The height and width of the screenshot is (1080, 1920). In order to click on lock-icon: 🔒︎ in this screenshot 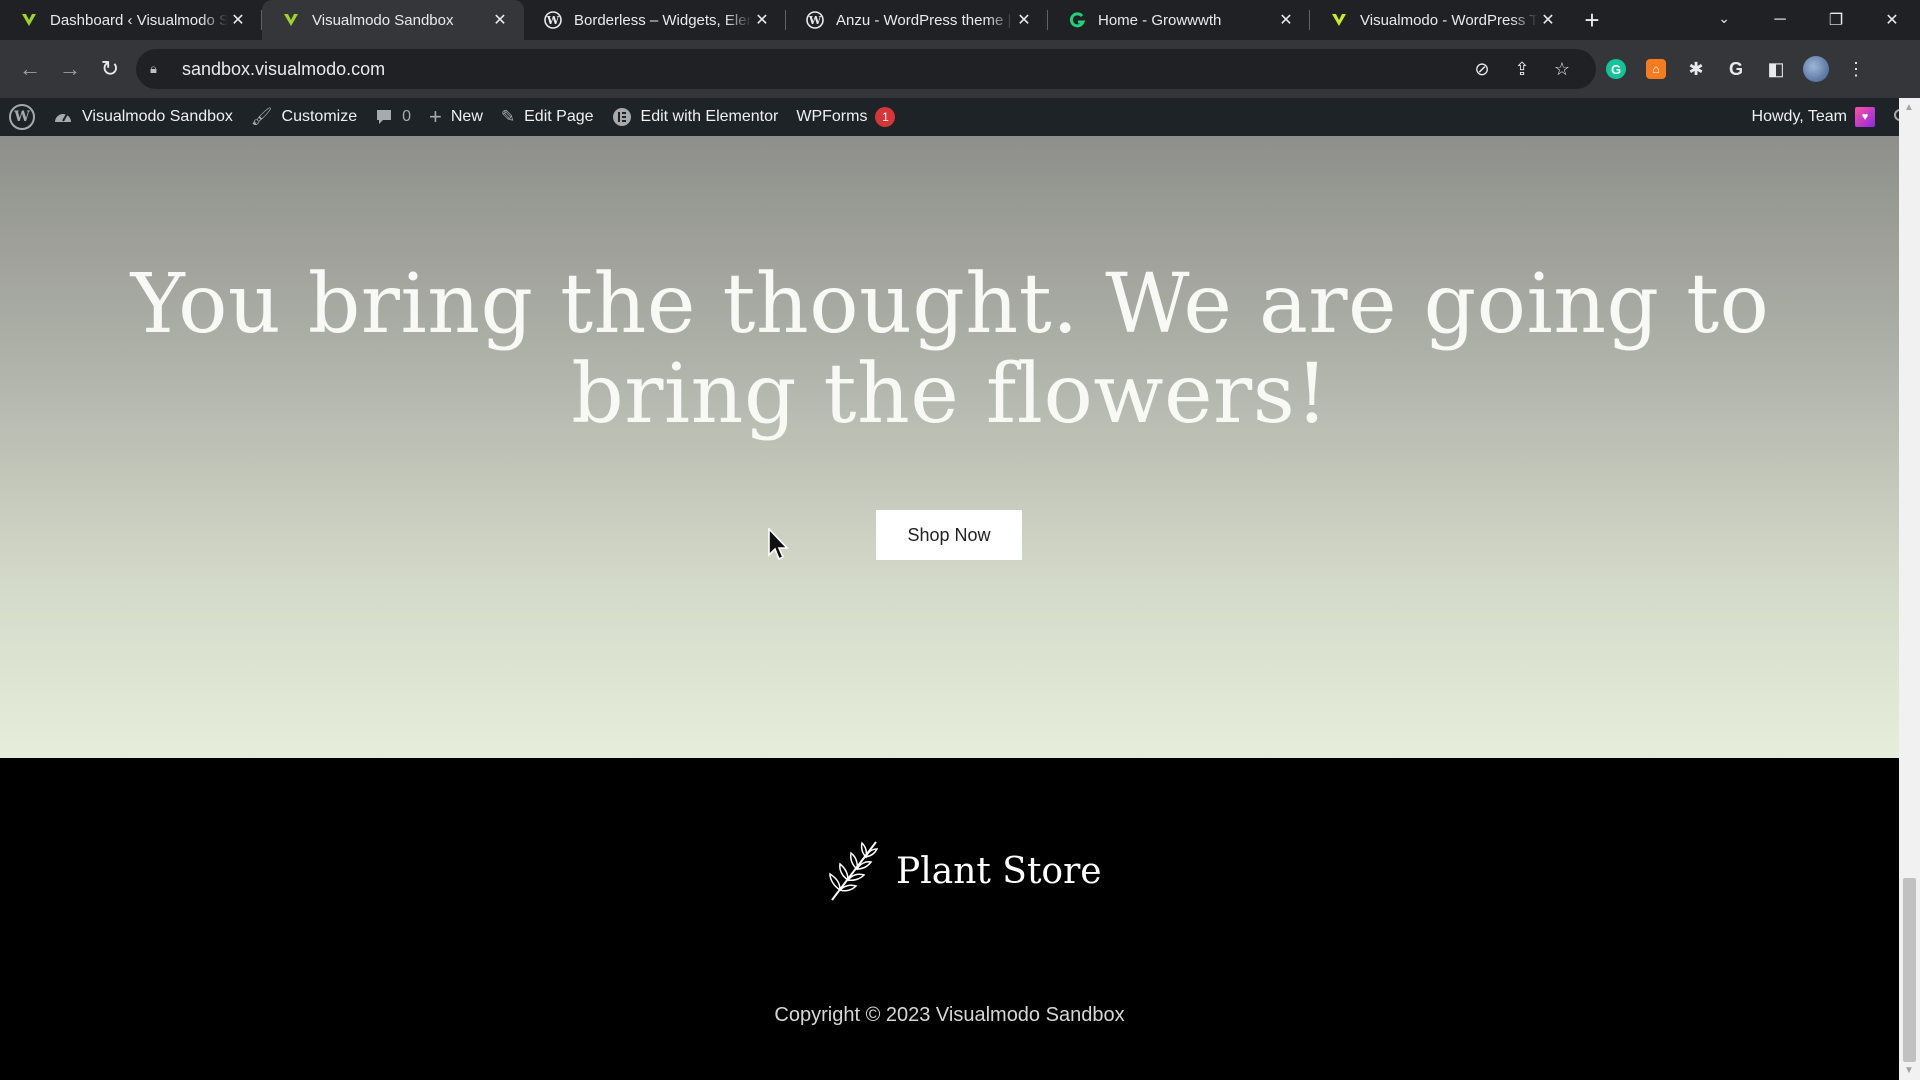, I will do `click(157, 69)`.